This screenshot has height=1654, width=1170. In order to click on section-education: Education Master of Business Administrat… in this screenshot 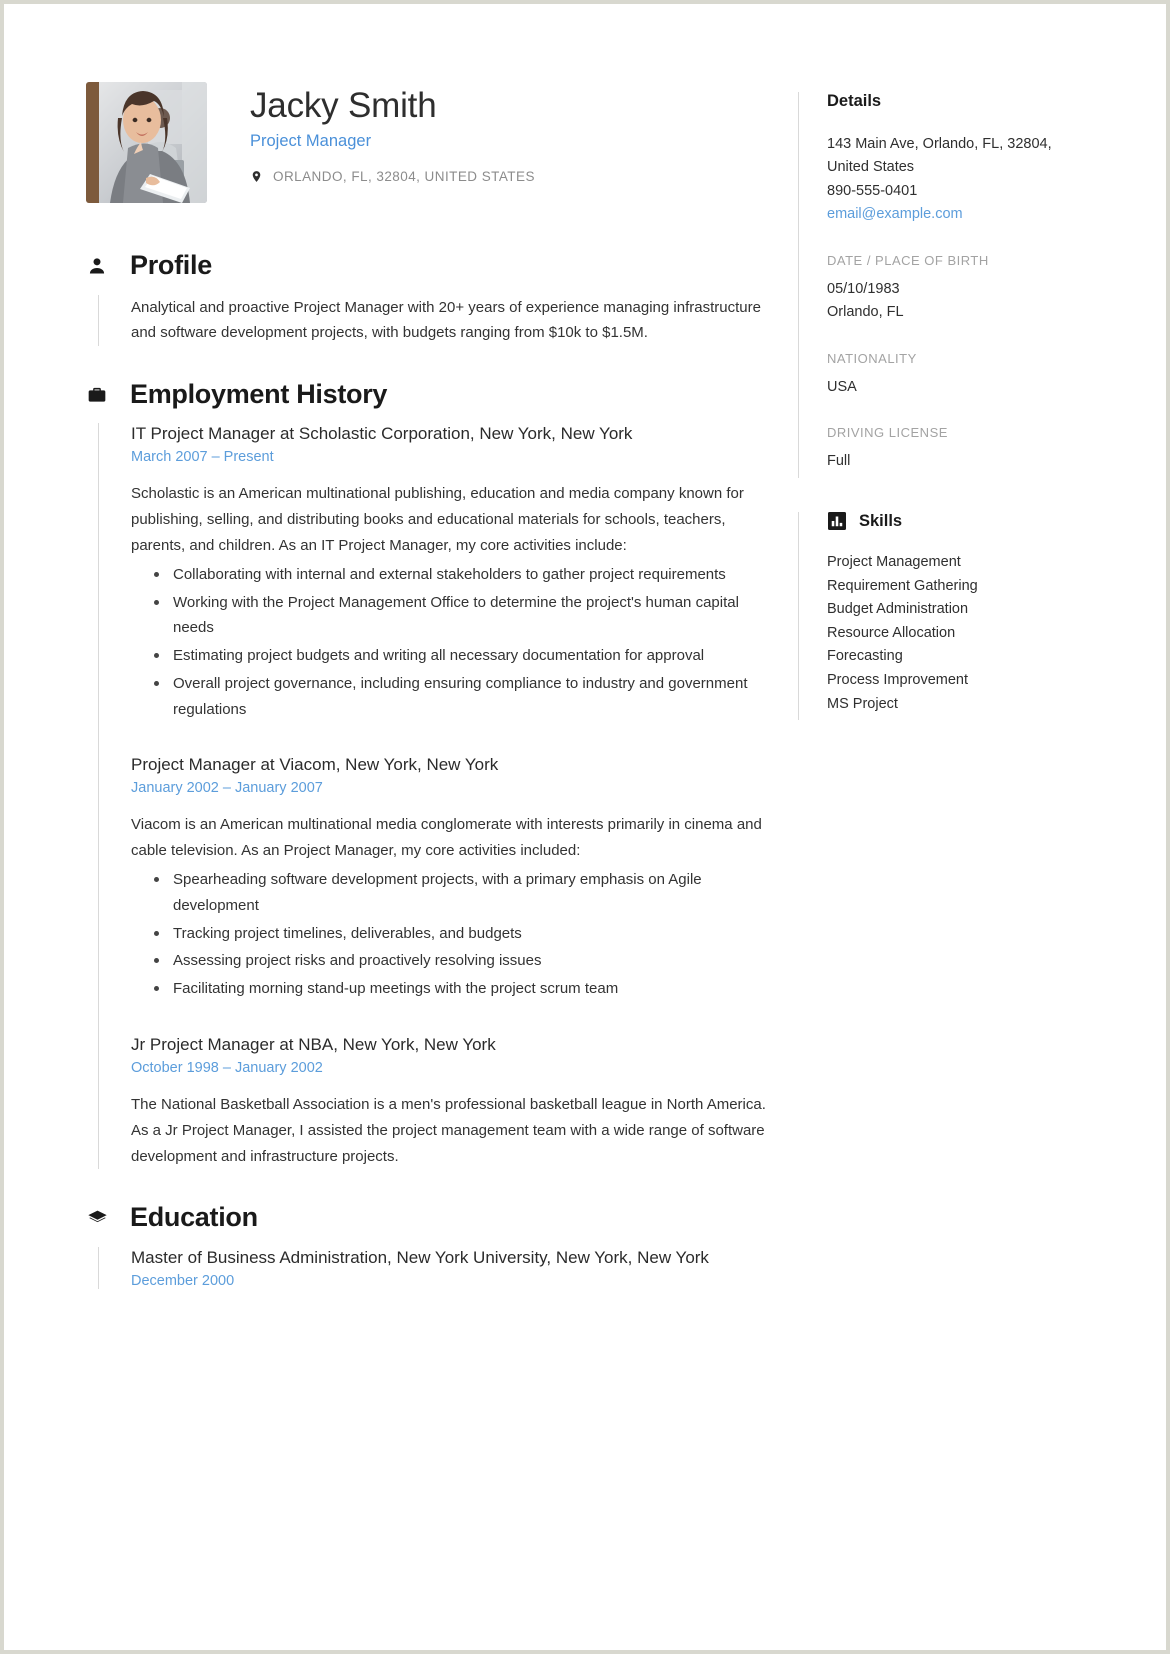, I will do `click(427, 1246)`.